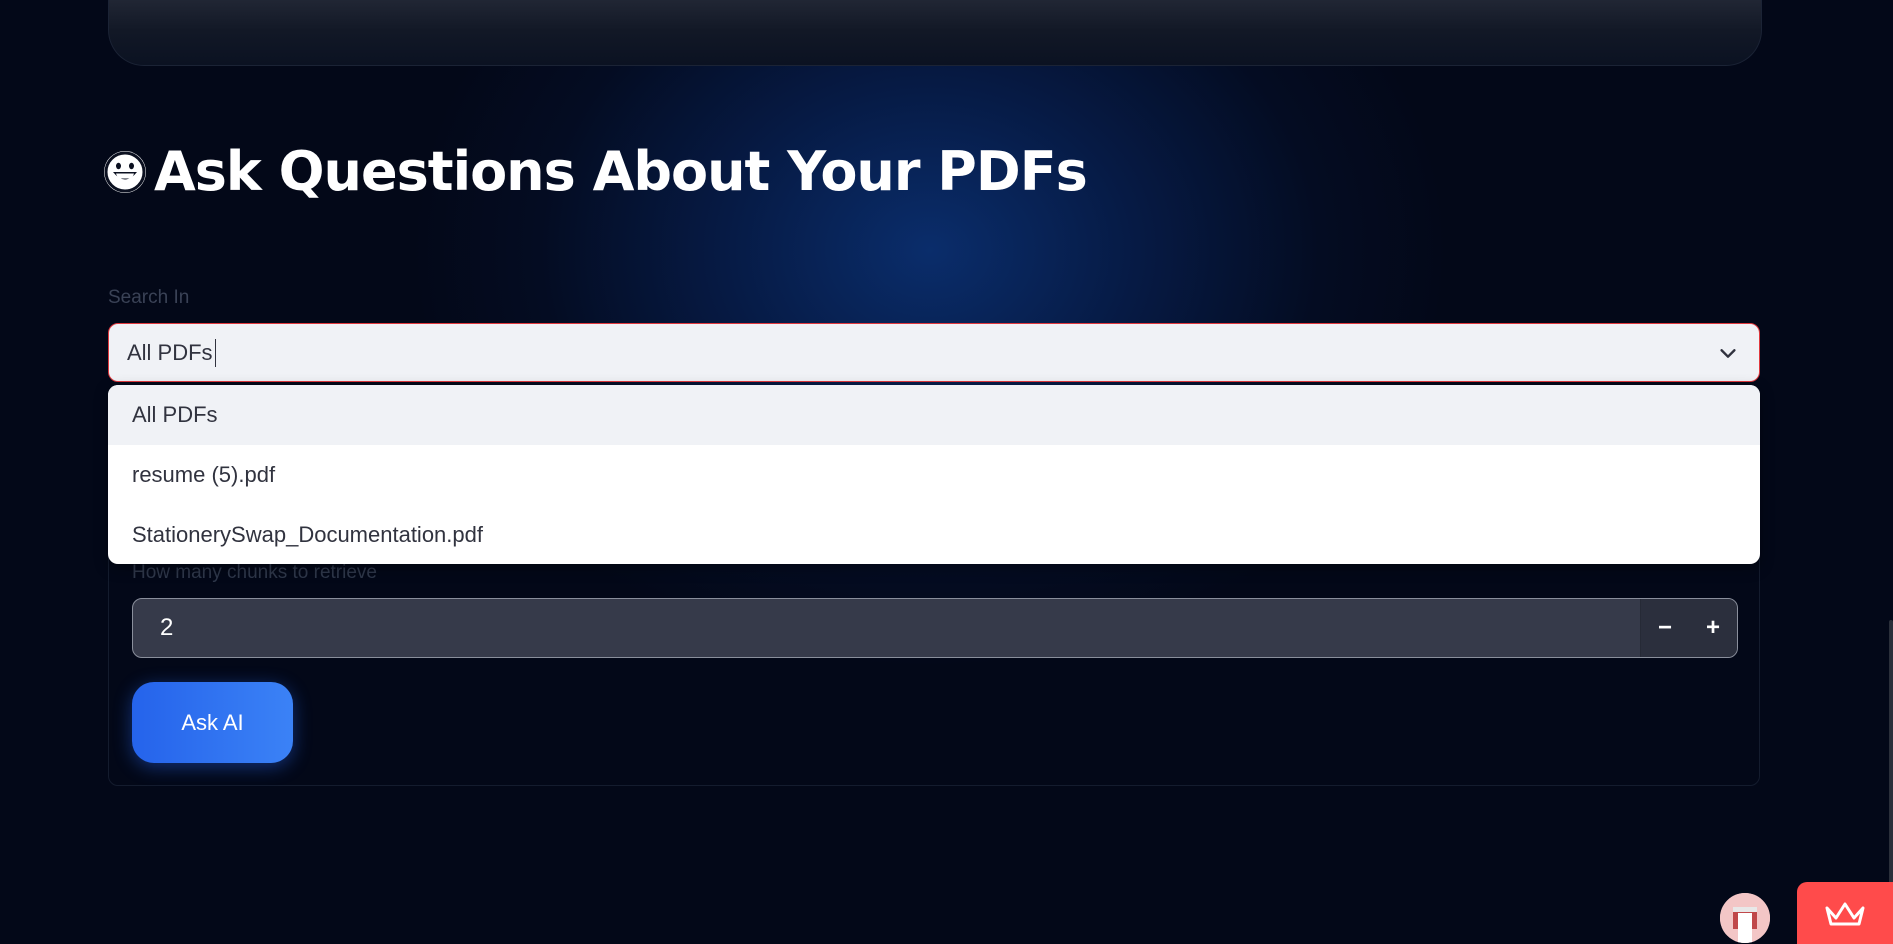  What do you see at coordinates (621, 171) in the screenshot?
I see `page-title: Ask Questions About Your PDFs` at bounding box center [621, 171].